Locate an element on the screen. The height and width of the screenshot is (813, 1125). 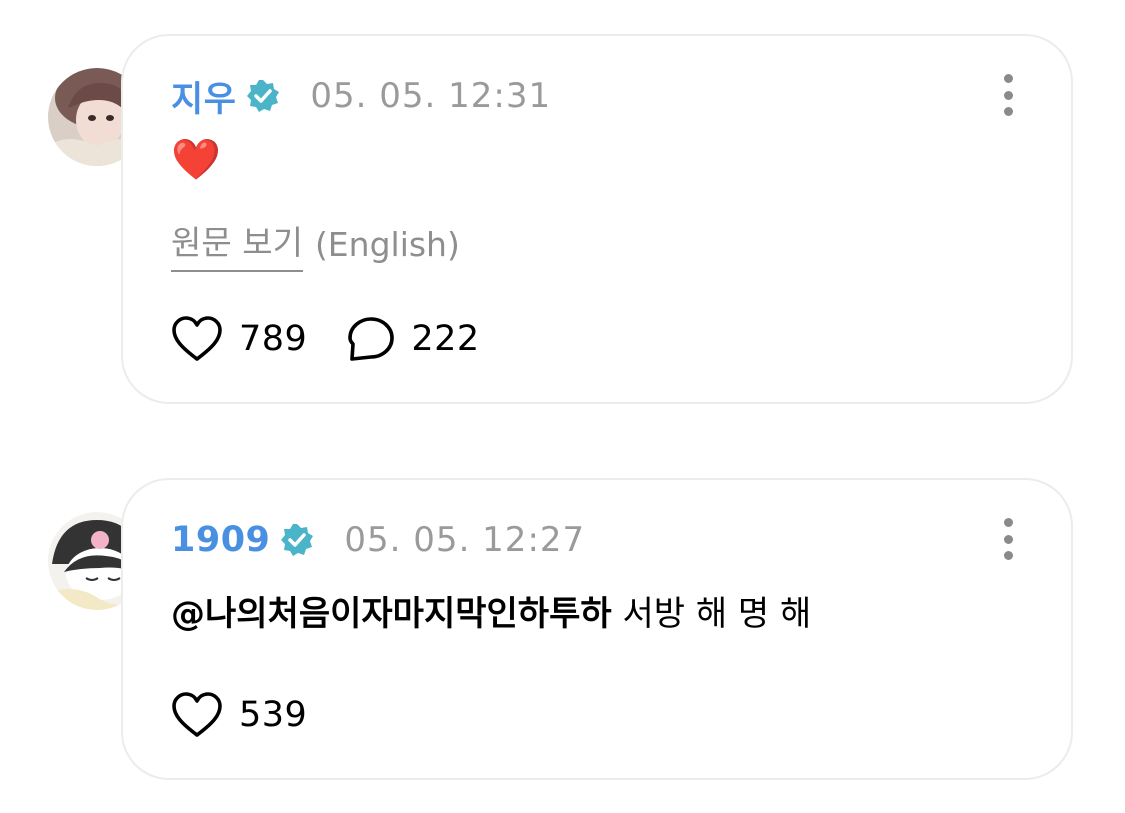
like-count: 539 is located at coordinates (273, 715).